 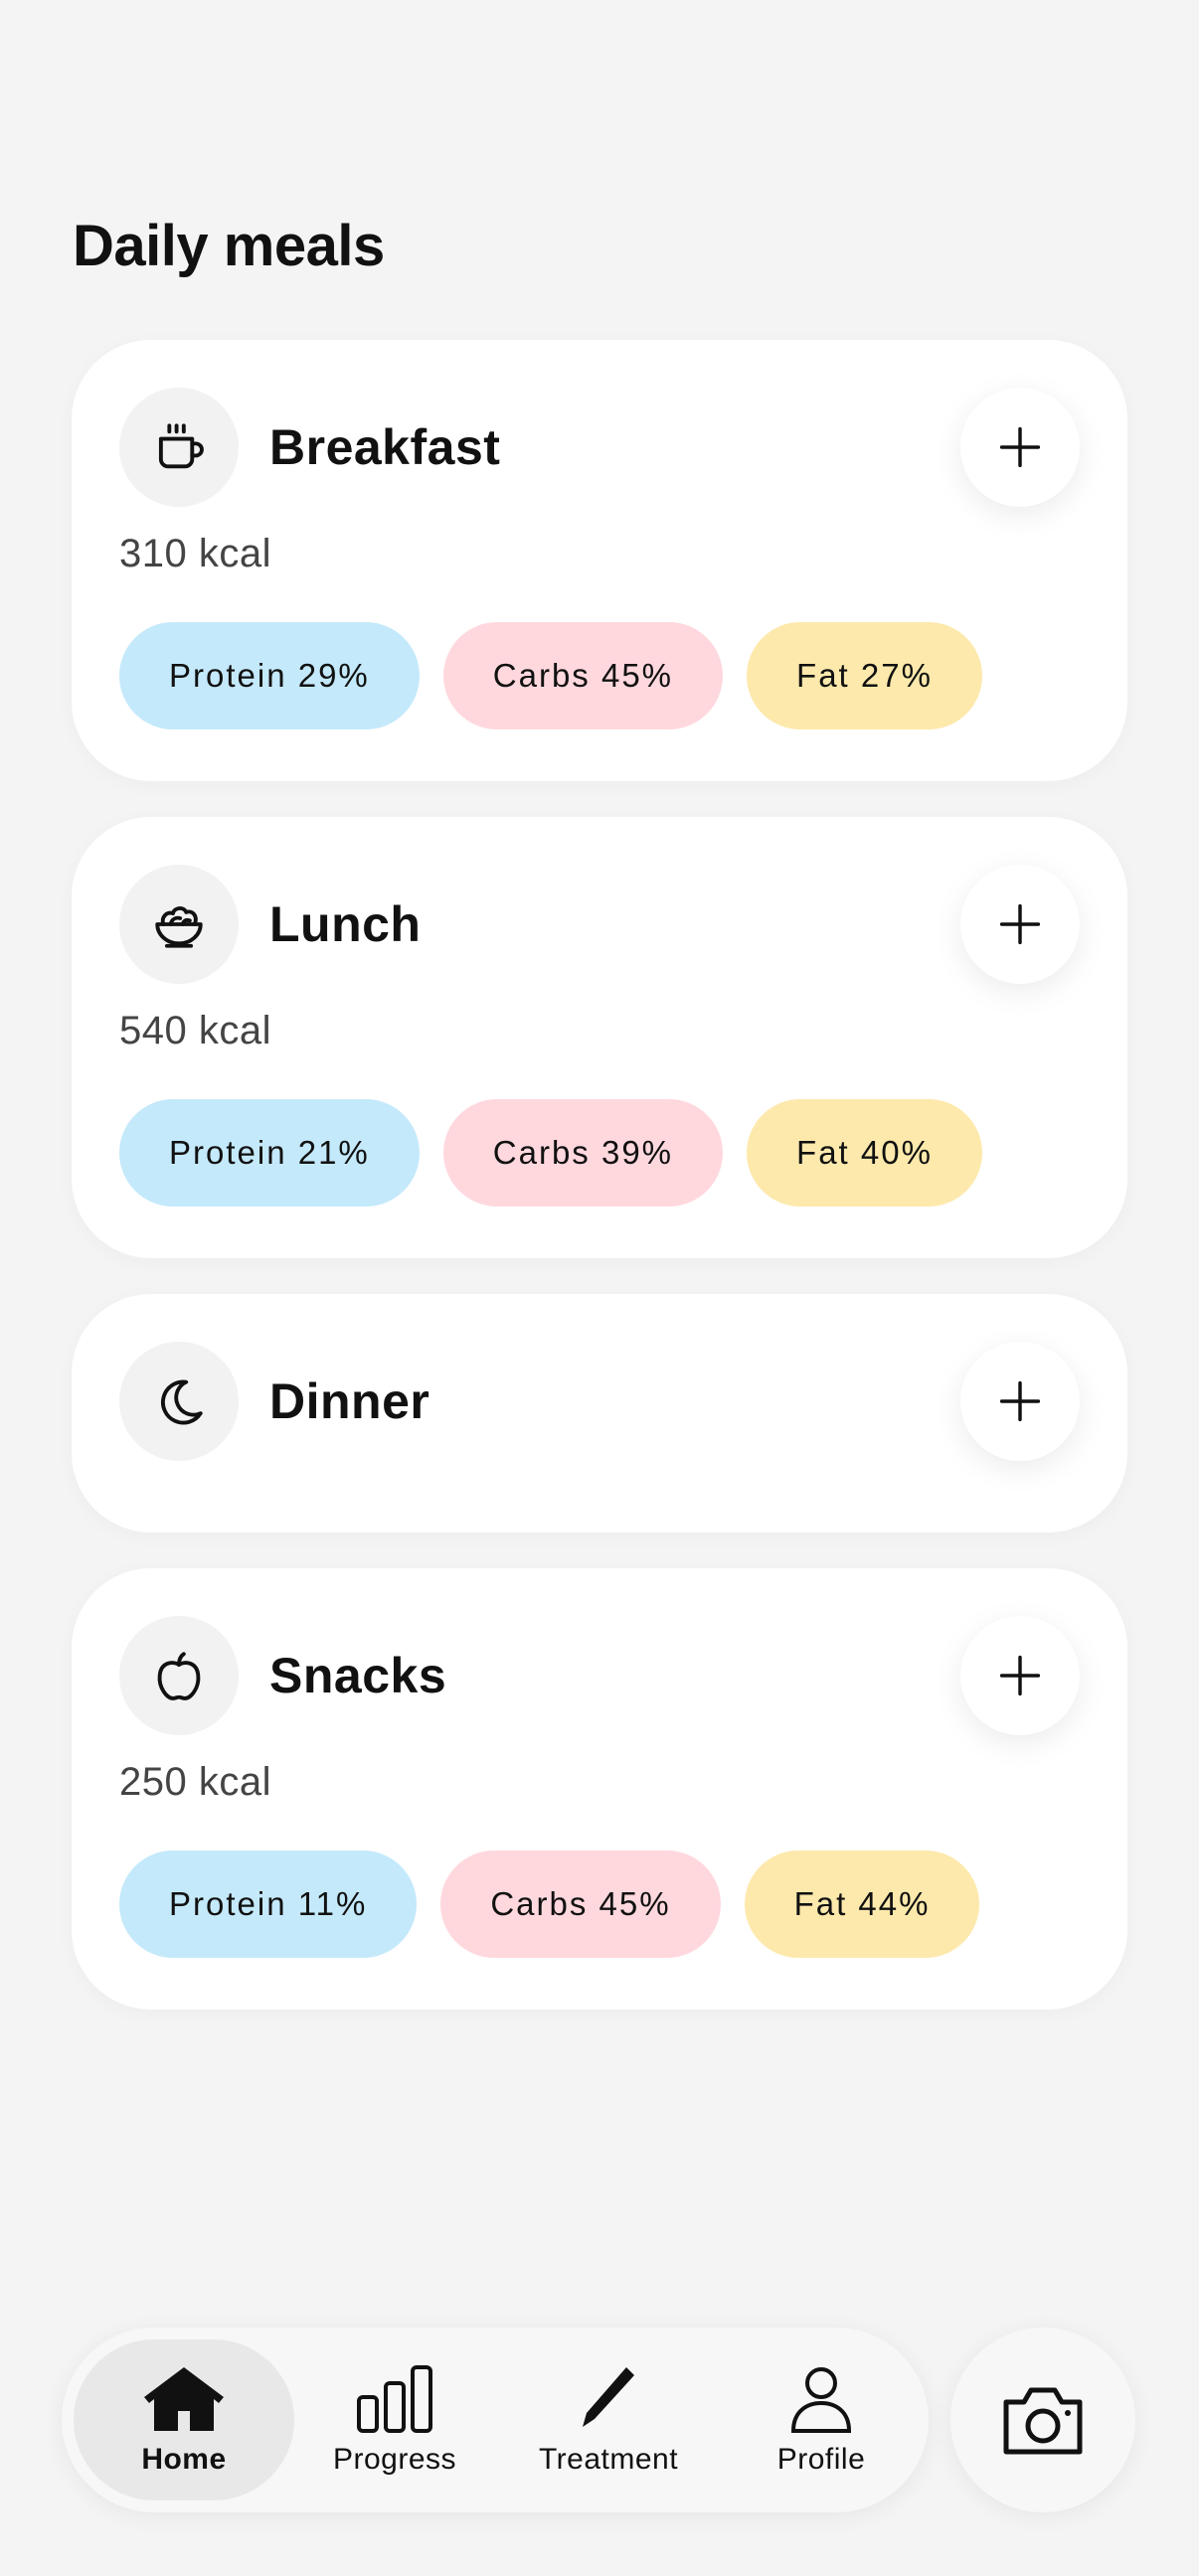 I want to click on meal-kcal: 250 kcal, so click(x=195, y=1782).